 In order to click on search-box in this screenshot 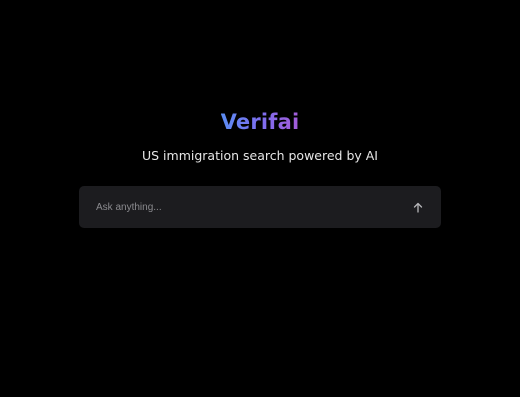, I will do `click(260, 207)`.